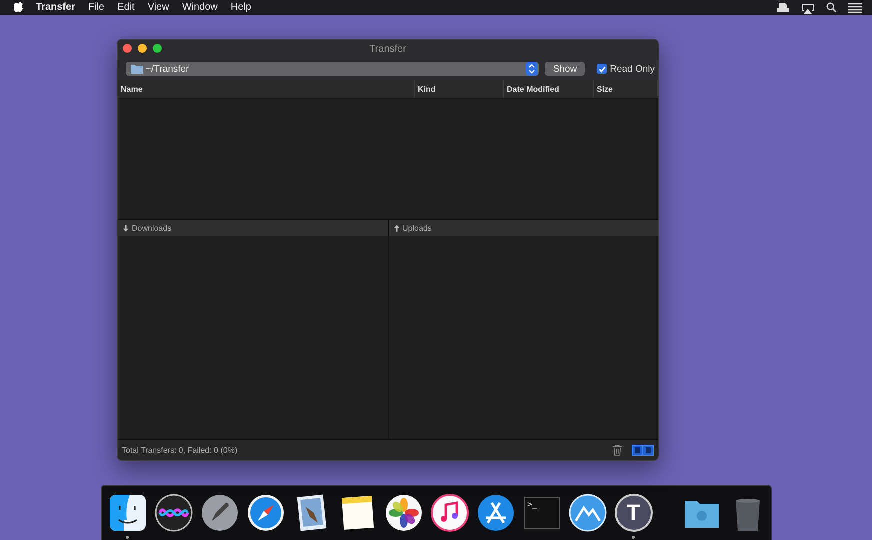 Image resolution: width=872 pixels, height=540 pixels. What do you see at coordinates (404, 513) in the screenshot?
I see `photos-app-icon` at bounding box center [404, 513].